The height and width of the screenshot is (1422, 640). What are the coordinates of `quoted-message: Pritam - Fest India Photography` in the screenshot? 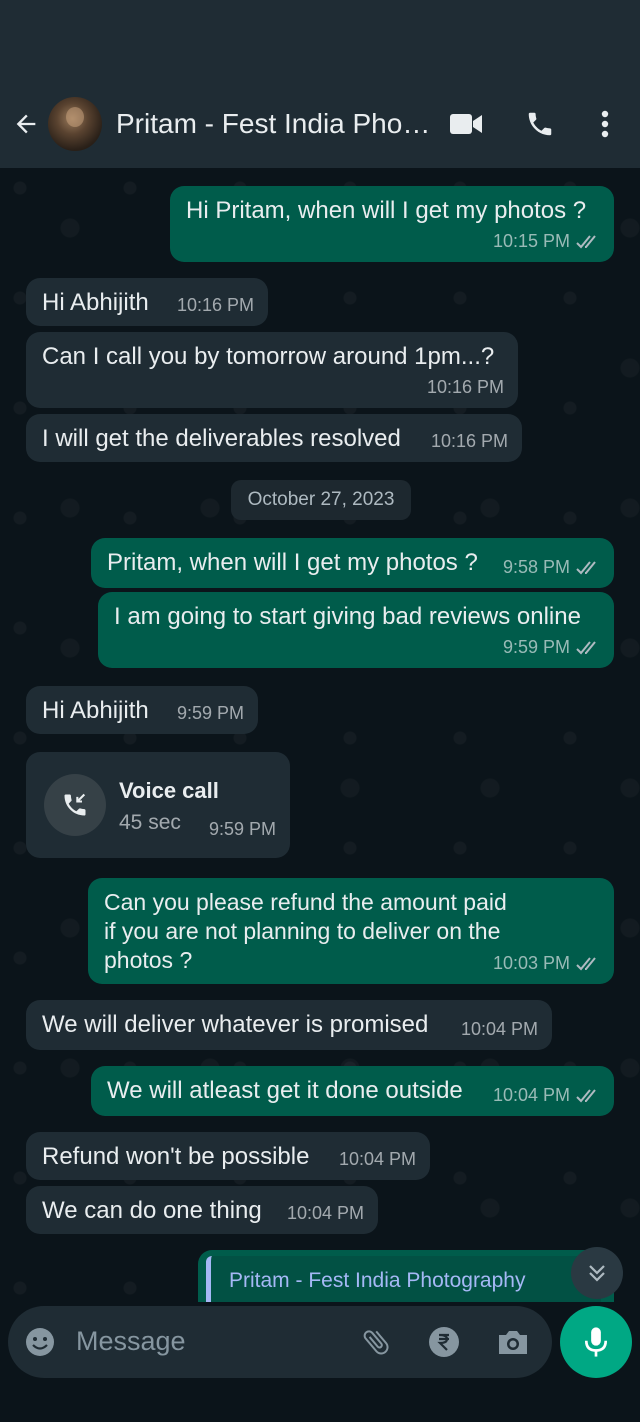 It's located at (403, 1279).